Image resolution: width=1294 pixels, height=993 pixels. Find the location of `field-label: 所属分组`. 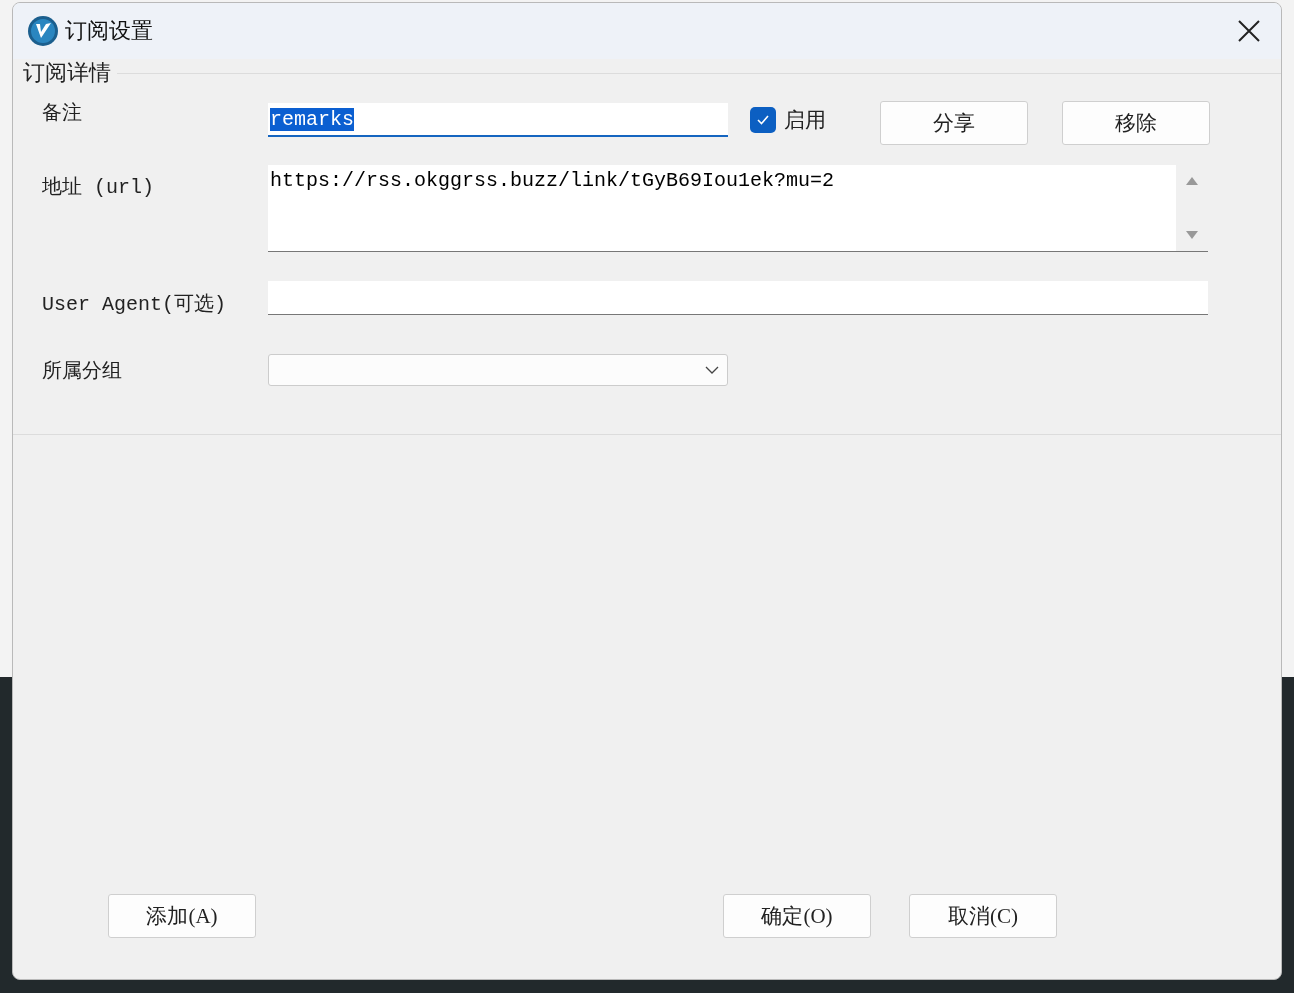

field-label: 所属分组 is located at coordinates (82, 371).